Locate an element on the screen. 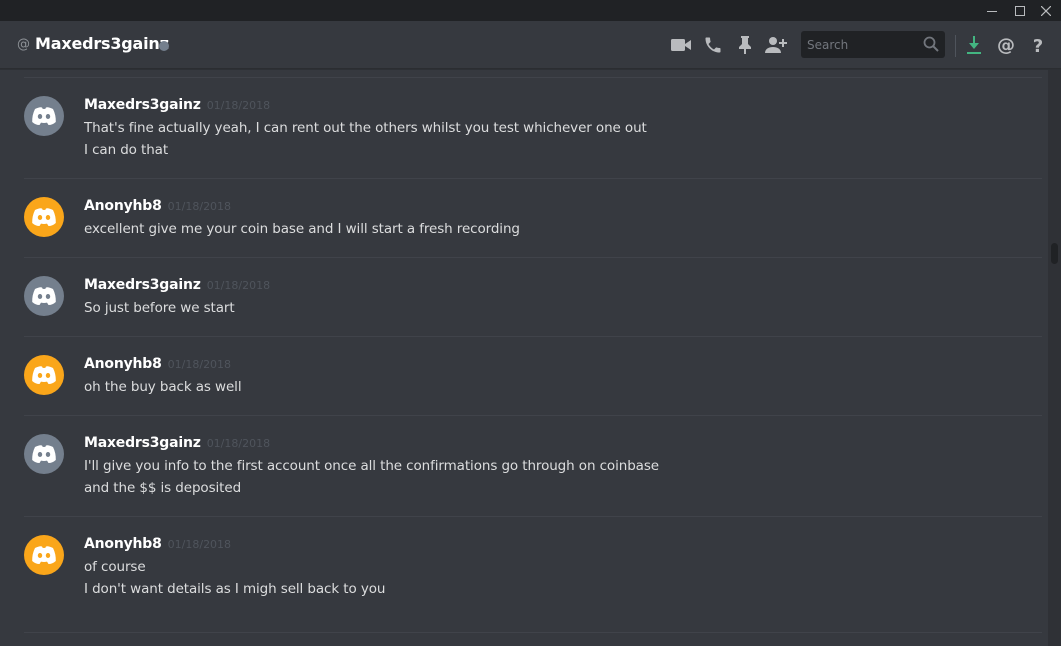 The height and width of the screenshot is (646, 1061). download-icon is located at coordinates (974, 45).